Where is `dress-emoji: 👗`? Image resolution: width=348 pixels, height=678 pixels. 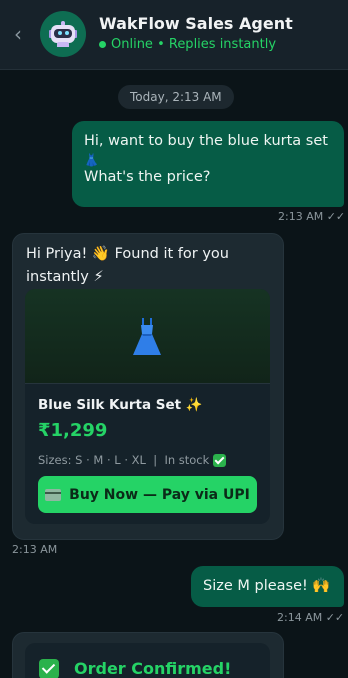 dress-emoji: 👗 is located at coordinates (91, 160).